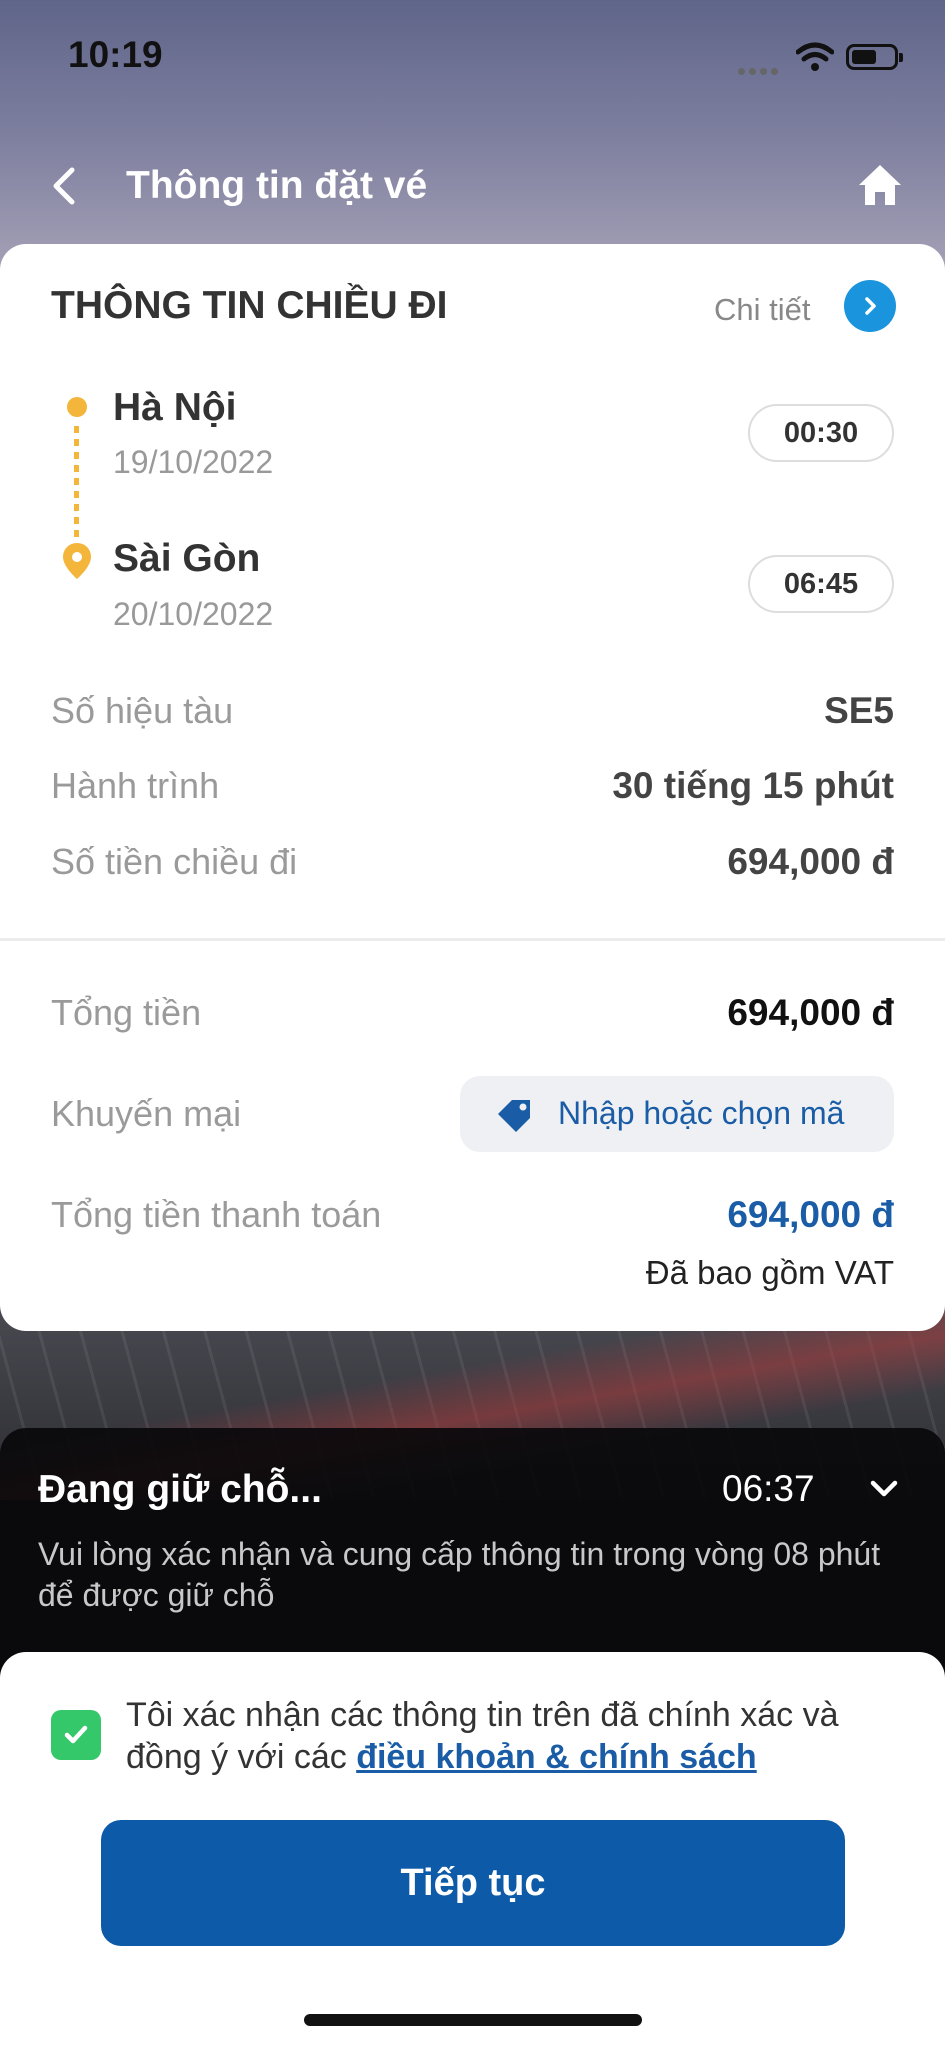  I want to click on nav-bar: Thông tin đặt vé, so click(472, 185).